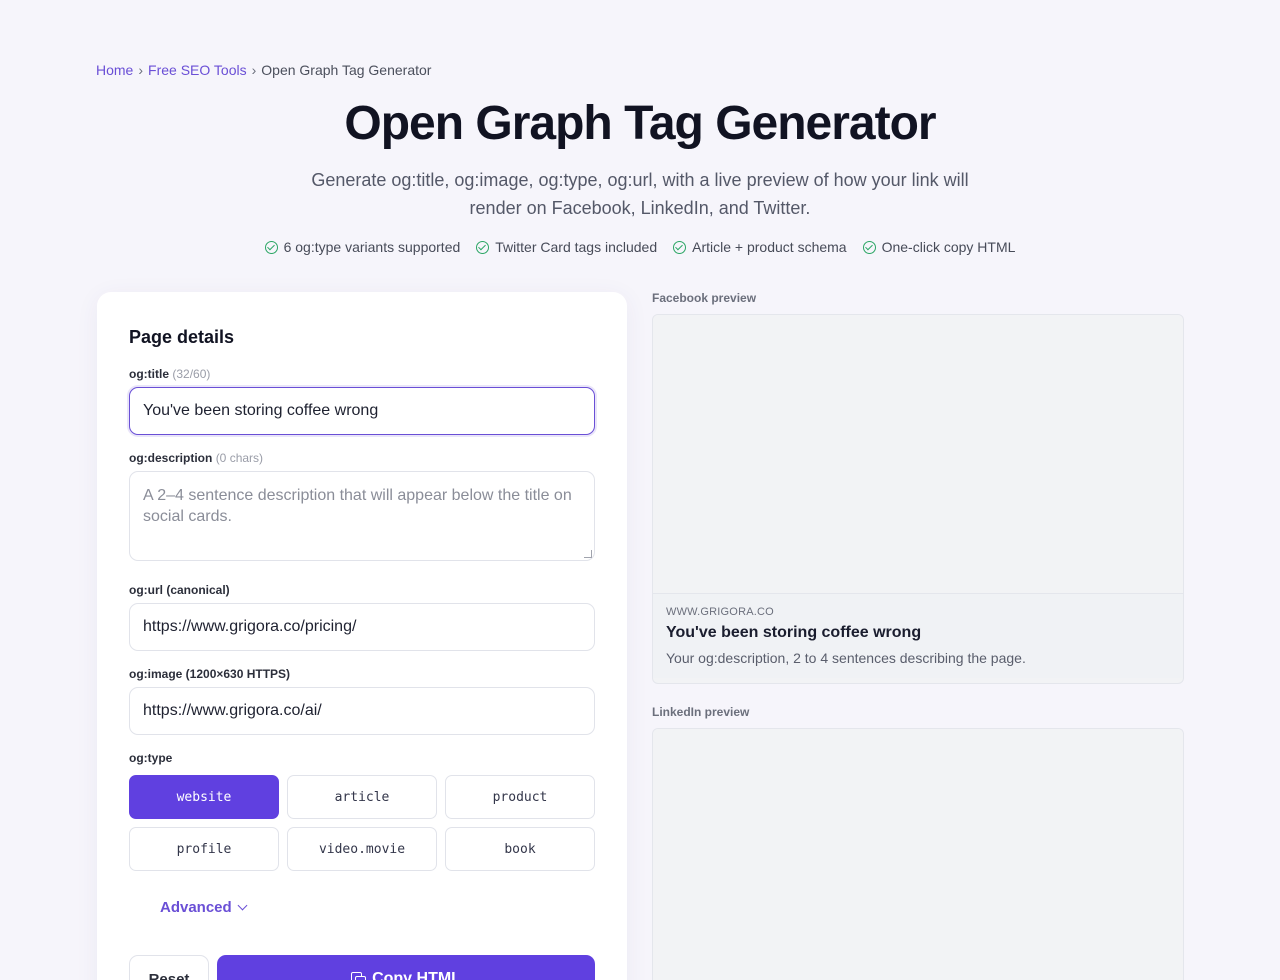  What do you see at coordinates (769, 247) in the screenshot?
I see `feature-label: Article + product schema` at bounding box center [769, 247].